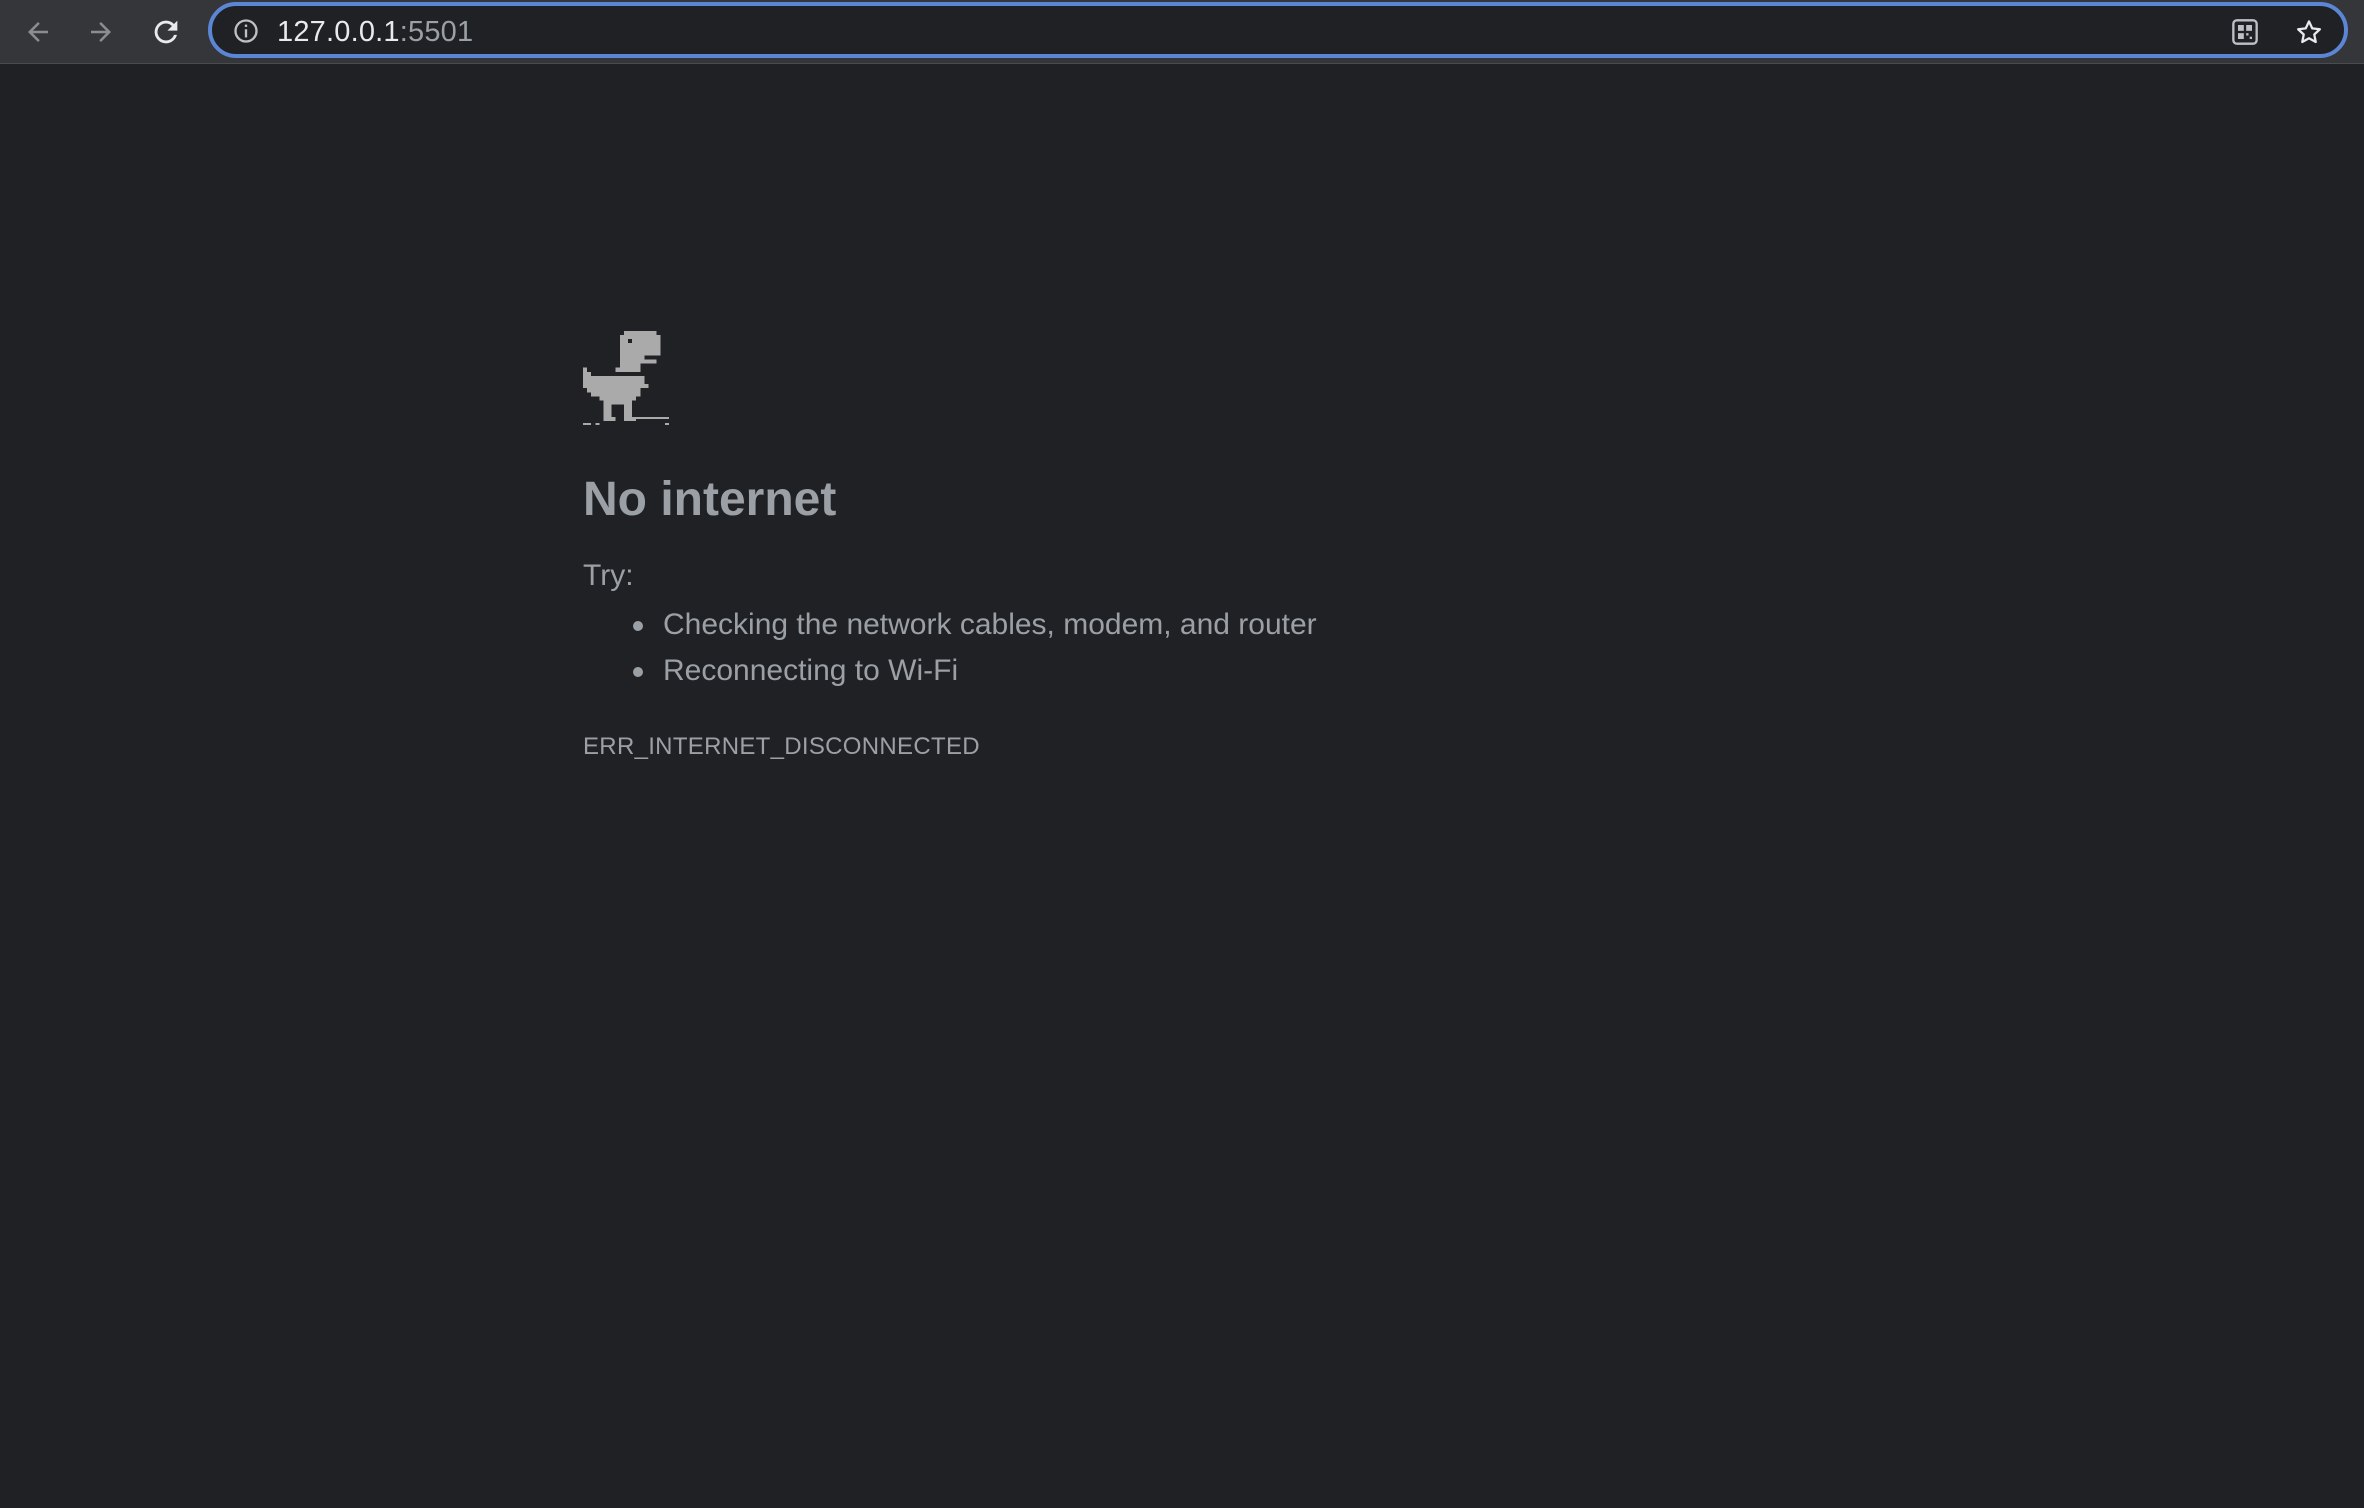  I want to click on address-bar: 127.0.0.1:5501, so click(1278, 30).